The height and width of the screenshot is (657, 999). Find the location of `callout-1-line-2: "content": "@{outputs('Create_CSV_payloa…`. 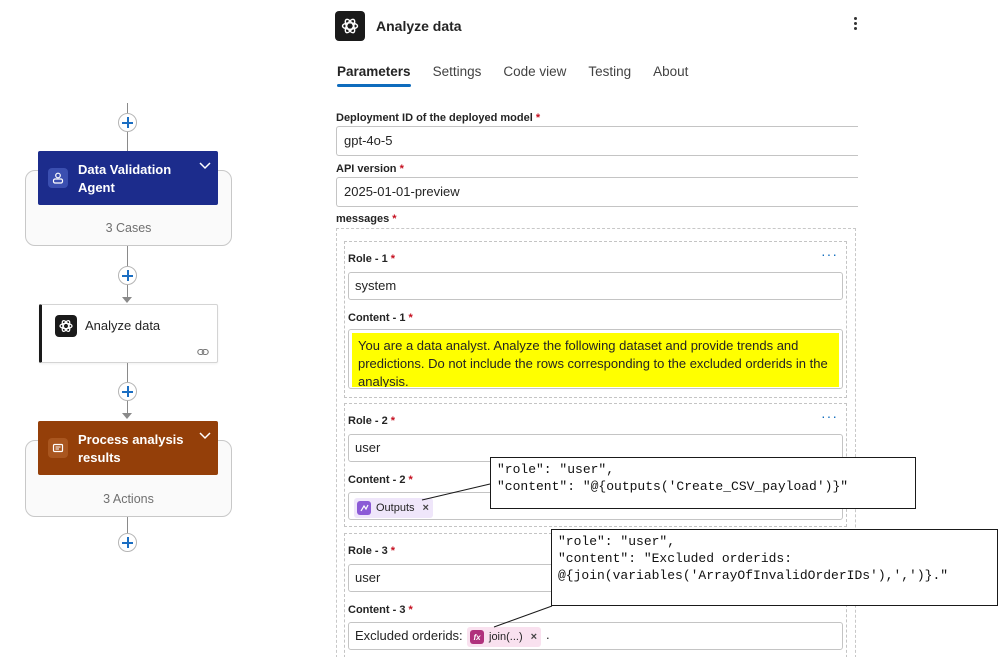

callout-1-line-2: "content": "@{outputs('Create_CSV_payloa… is located at coordinates (673, 486).